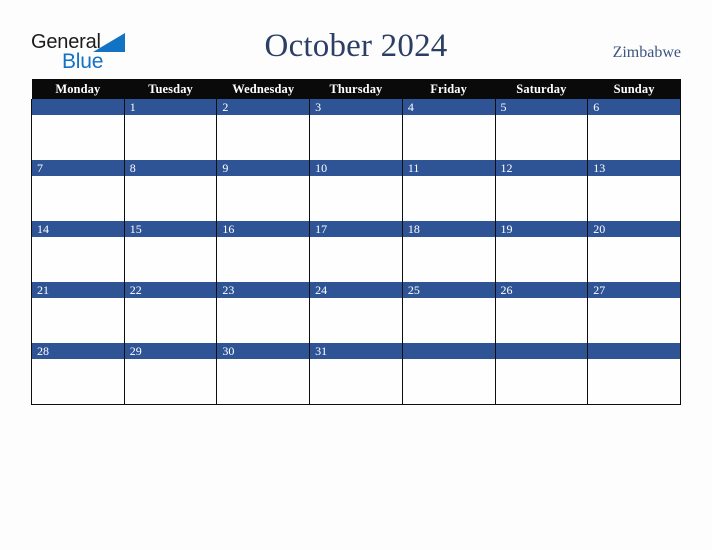 The image size is (712, 550). What do you see at coordinates (356, 107) in the screenshot?
I see `day-number: 3` at bounding box center [356, 107].